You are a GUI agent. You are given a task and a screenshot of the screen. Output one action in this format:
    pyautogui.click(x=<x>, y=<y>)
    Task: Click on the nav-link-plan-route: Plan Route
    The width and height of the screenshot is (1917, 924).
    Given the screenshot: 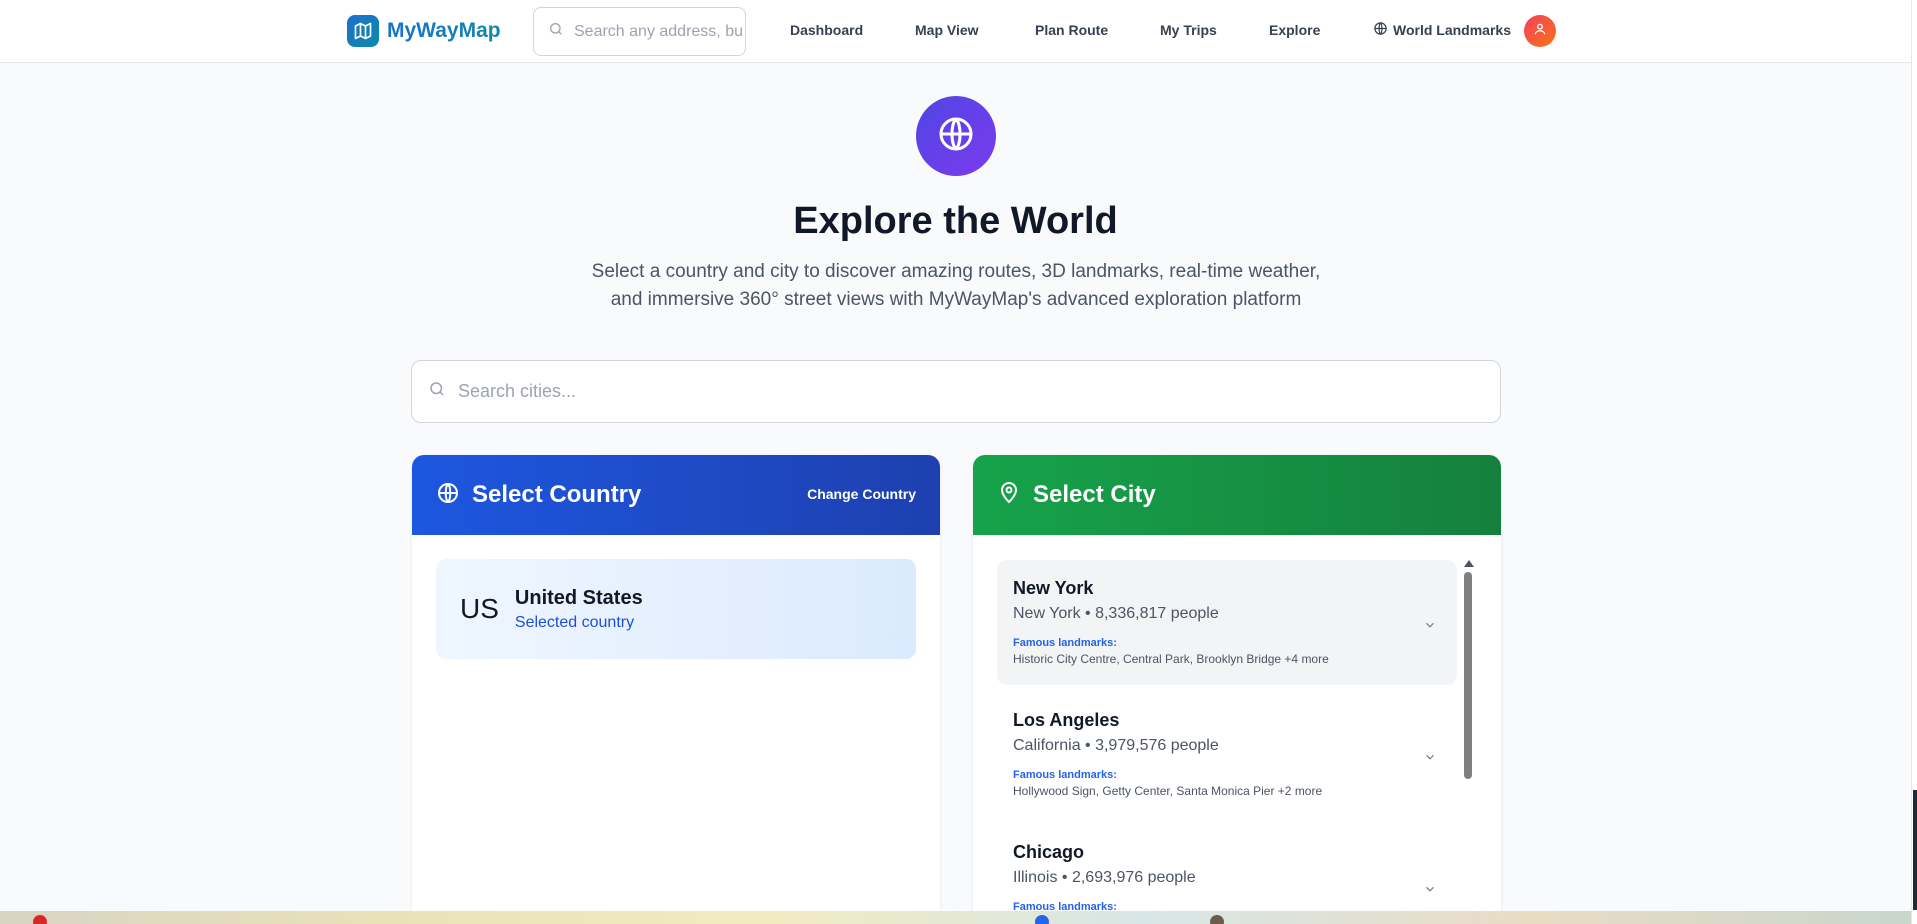 What is the action you would take?
    pyautogui.click(x=1071, y=30)
    